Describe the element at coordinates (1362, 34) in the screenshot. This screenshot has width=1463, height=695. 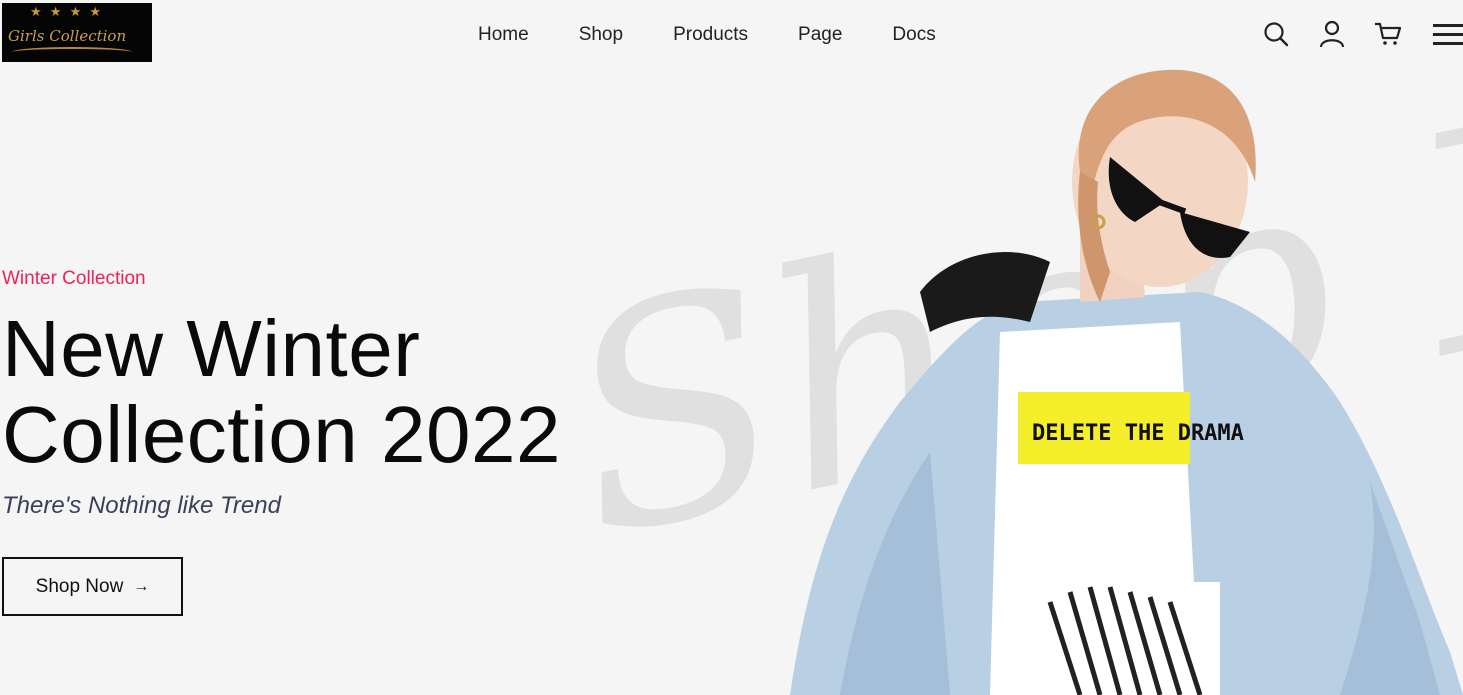
I see `header-icons` at that location.